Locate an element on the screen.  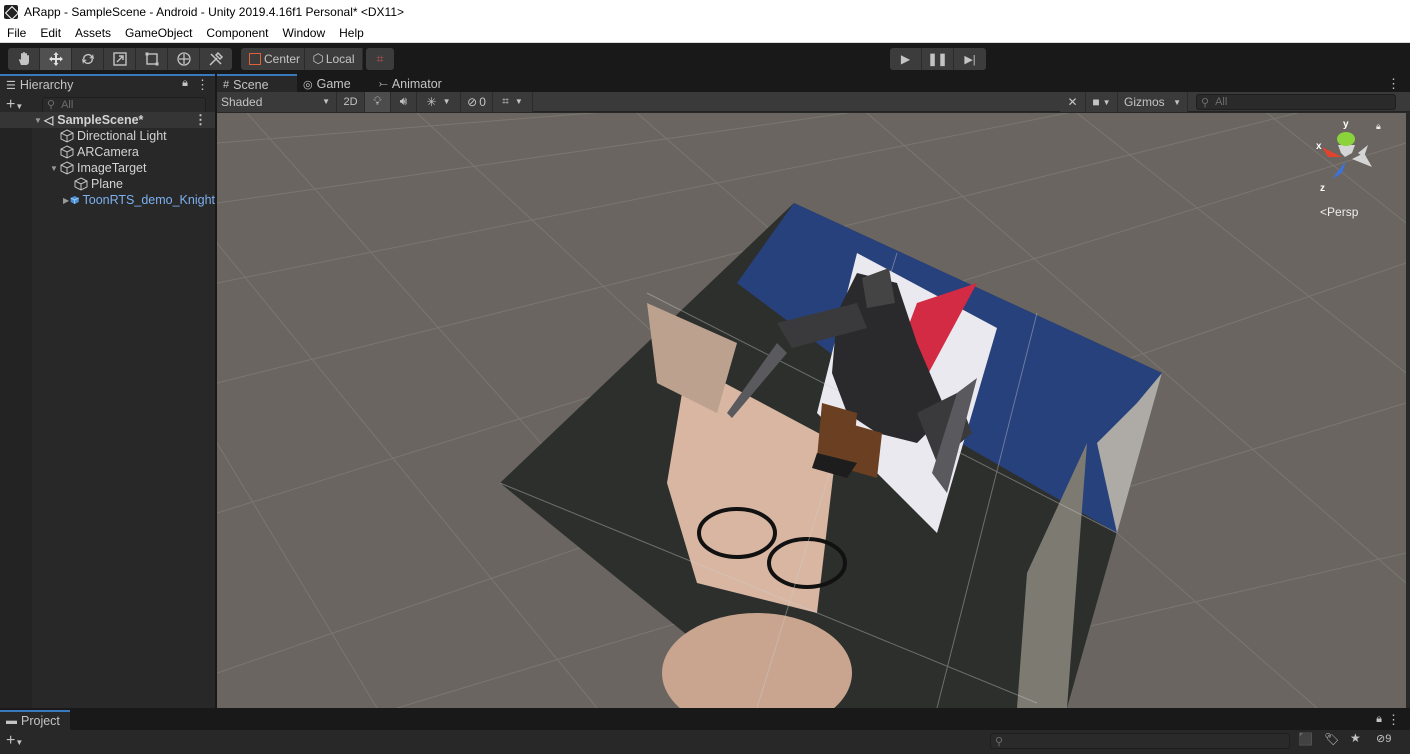
scene-search-placeholder: All is located at coordinates (1221, 102).